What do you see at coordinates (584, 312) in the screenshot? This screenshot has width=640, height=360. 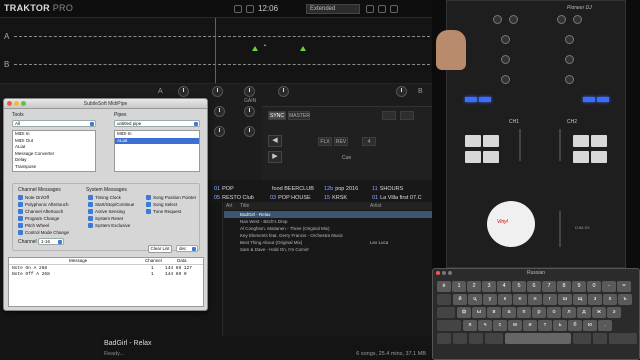 I see `key: д` at bounding box center [584, 312].